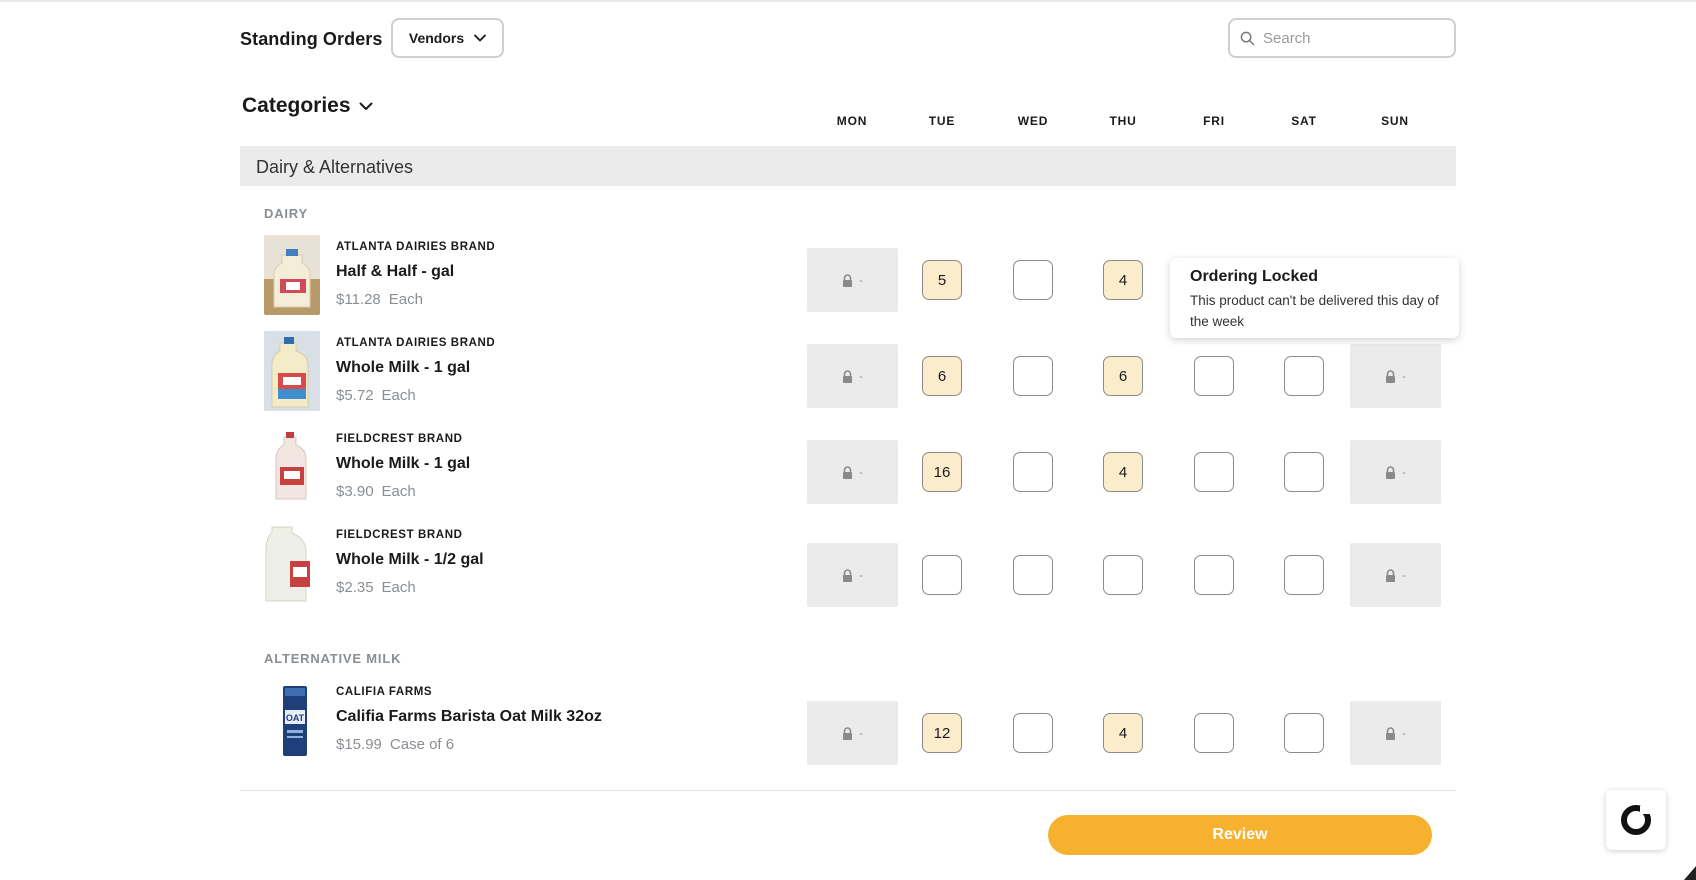 The height and width of the screenshot is (880, 1696). I want to click on product-name: Califia Farms Barista Oat Milk 32oz, so click(469, 717).